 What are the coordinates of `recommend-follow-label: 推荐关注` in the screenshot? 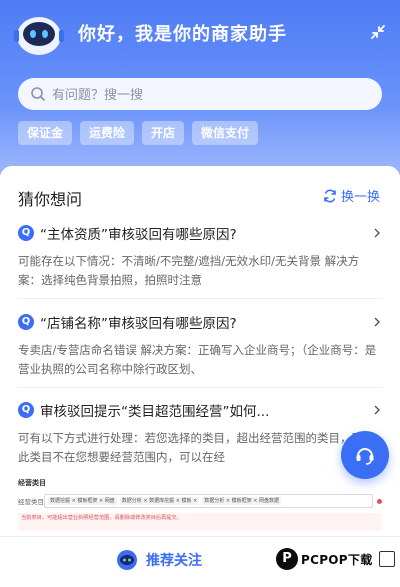 It's located at (174, 561).